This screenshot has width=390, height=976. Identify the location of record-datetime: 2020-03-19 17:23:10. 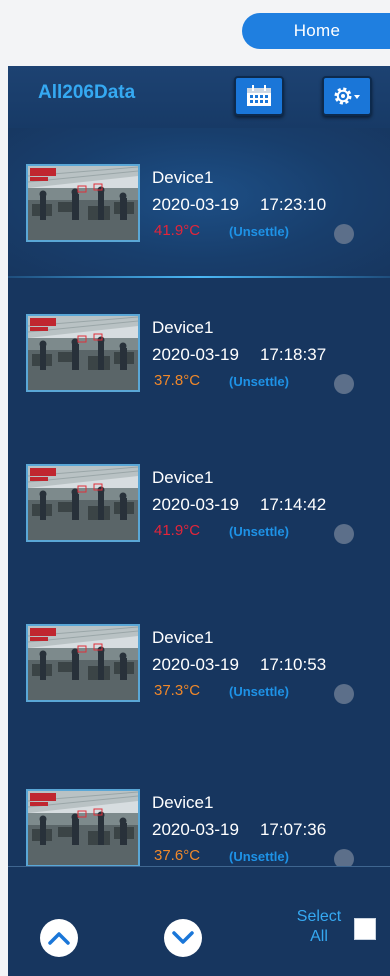
(239, 205).